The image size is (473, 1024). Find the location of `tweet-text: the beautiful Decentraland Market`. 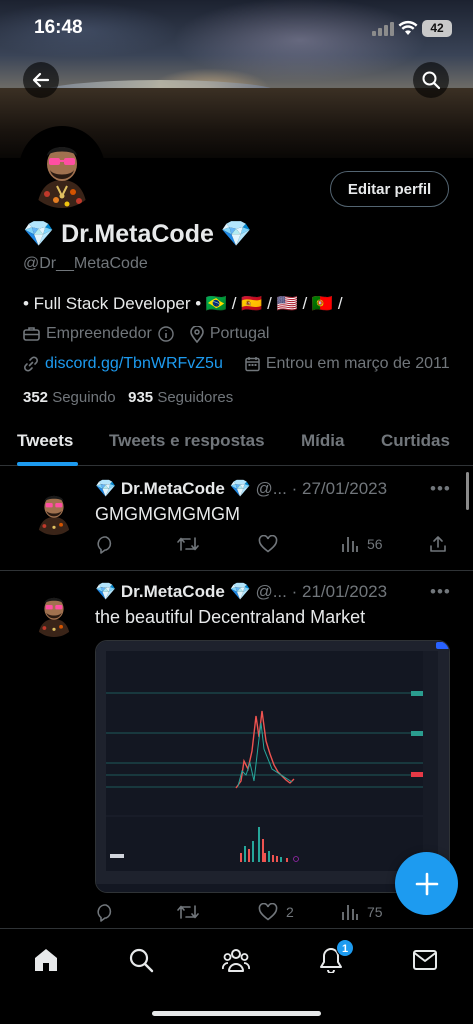

tweet-text: the beautiful Decentraland Market is located at coordinates (230, 617).